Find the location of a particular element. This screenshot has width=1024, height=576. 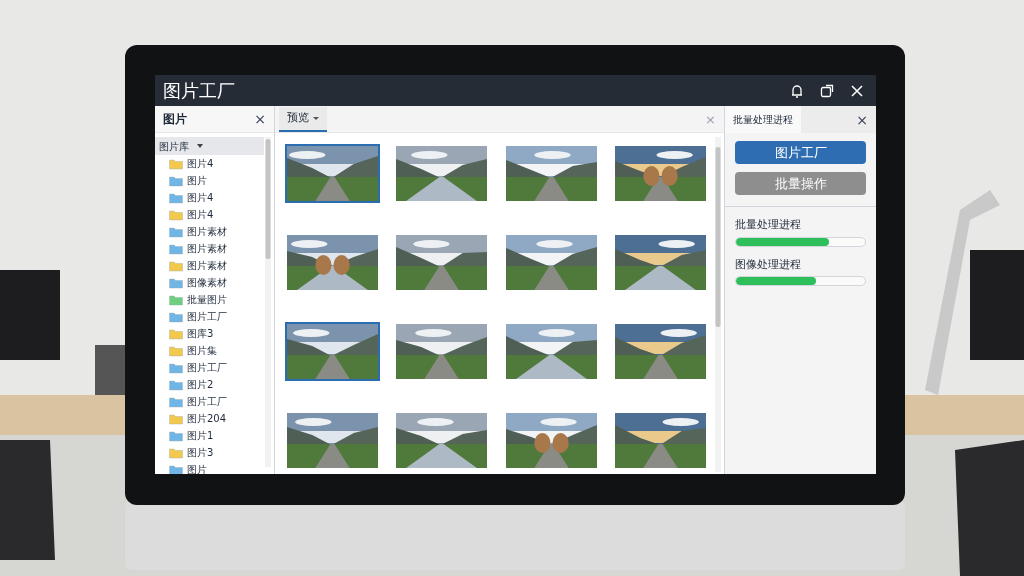

progress-label: 批量处理进程 is located at coordinates (768, 225).